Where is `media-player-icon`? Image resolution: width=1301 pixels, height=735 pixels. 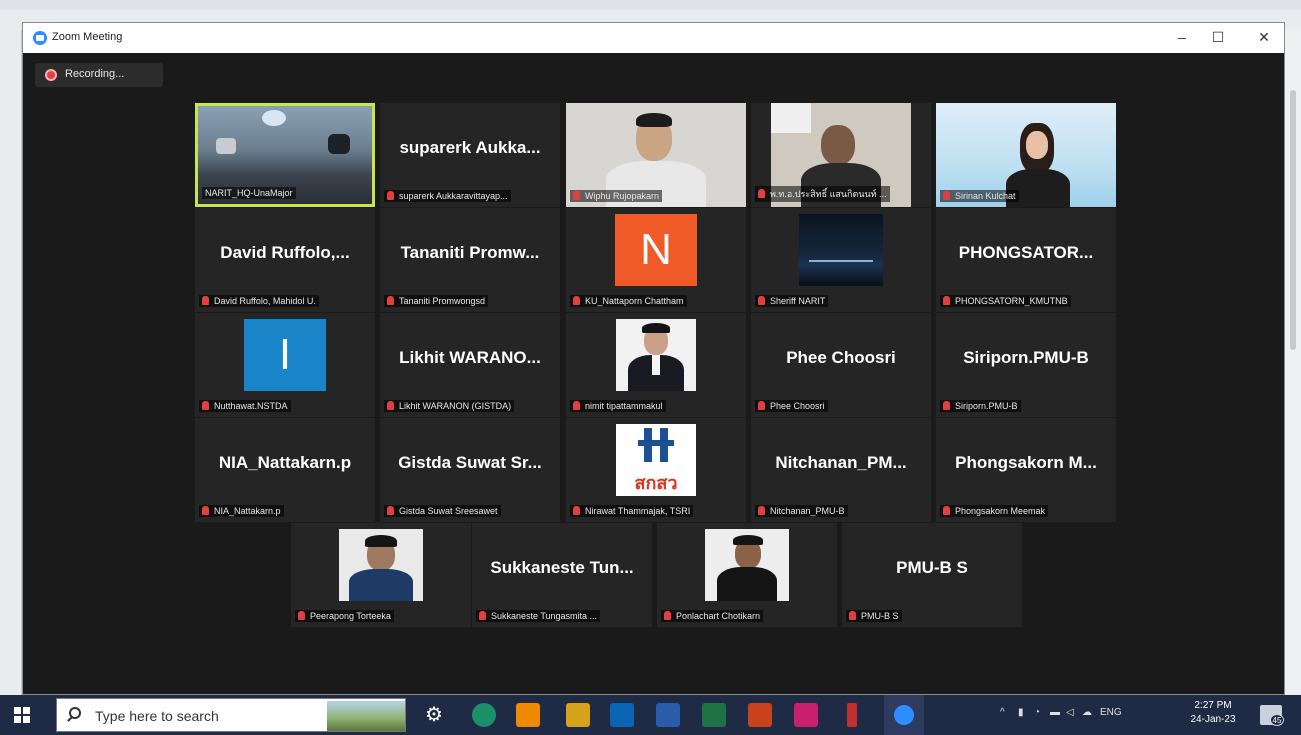
media-player-icon is located at coordinates (806, 715).